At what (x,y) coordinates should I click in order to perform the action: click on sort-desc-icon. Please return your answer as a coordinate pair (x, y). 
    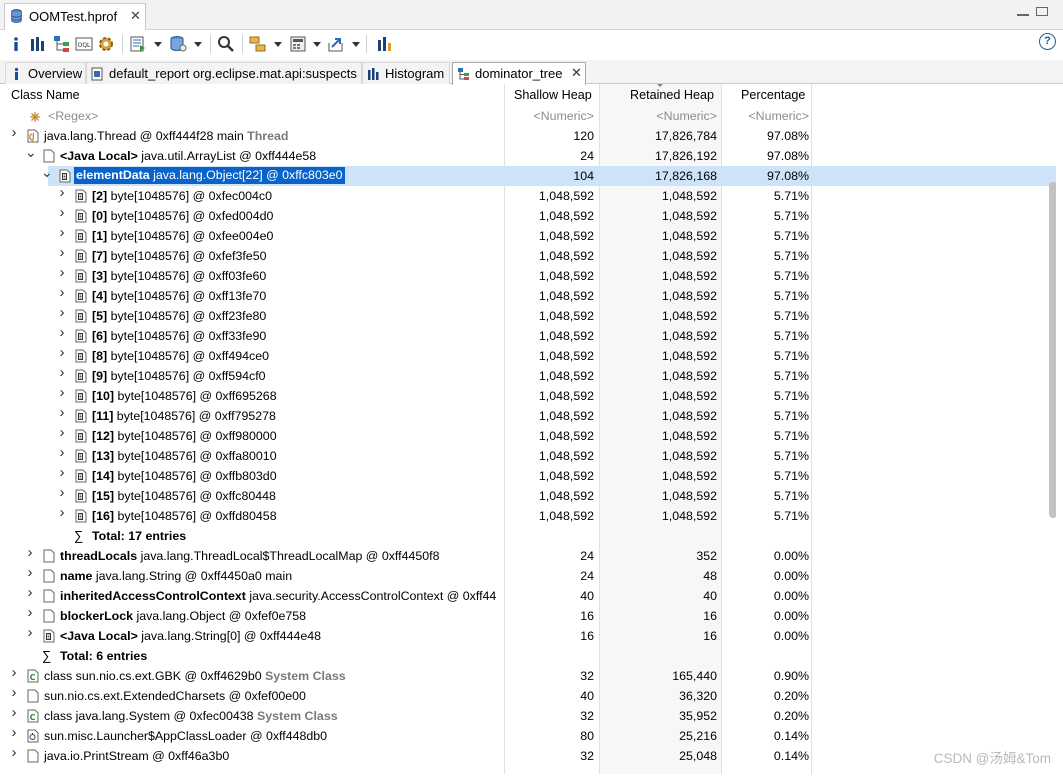
    Looking at the image, I should click on (660, 85).